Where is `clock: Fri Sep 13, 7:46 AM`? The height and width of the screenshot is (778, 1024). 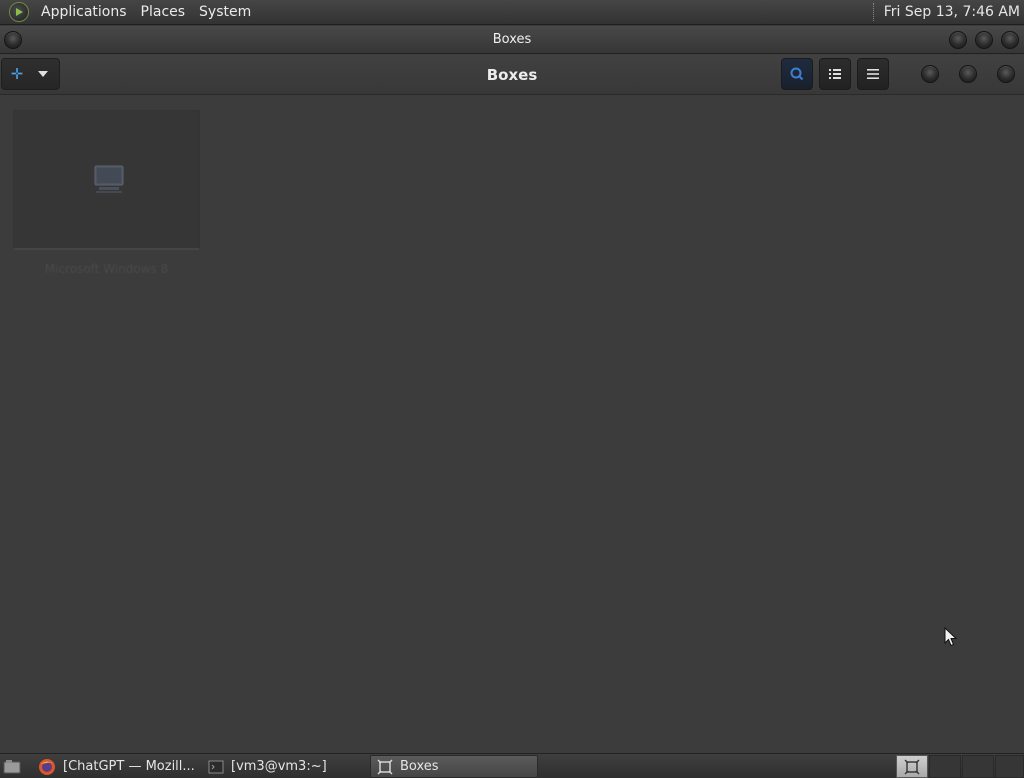 clock: Fri Sep 13, 7:46 AM is located at coordinates (954, 12).